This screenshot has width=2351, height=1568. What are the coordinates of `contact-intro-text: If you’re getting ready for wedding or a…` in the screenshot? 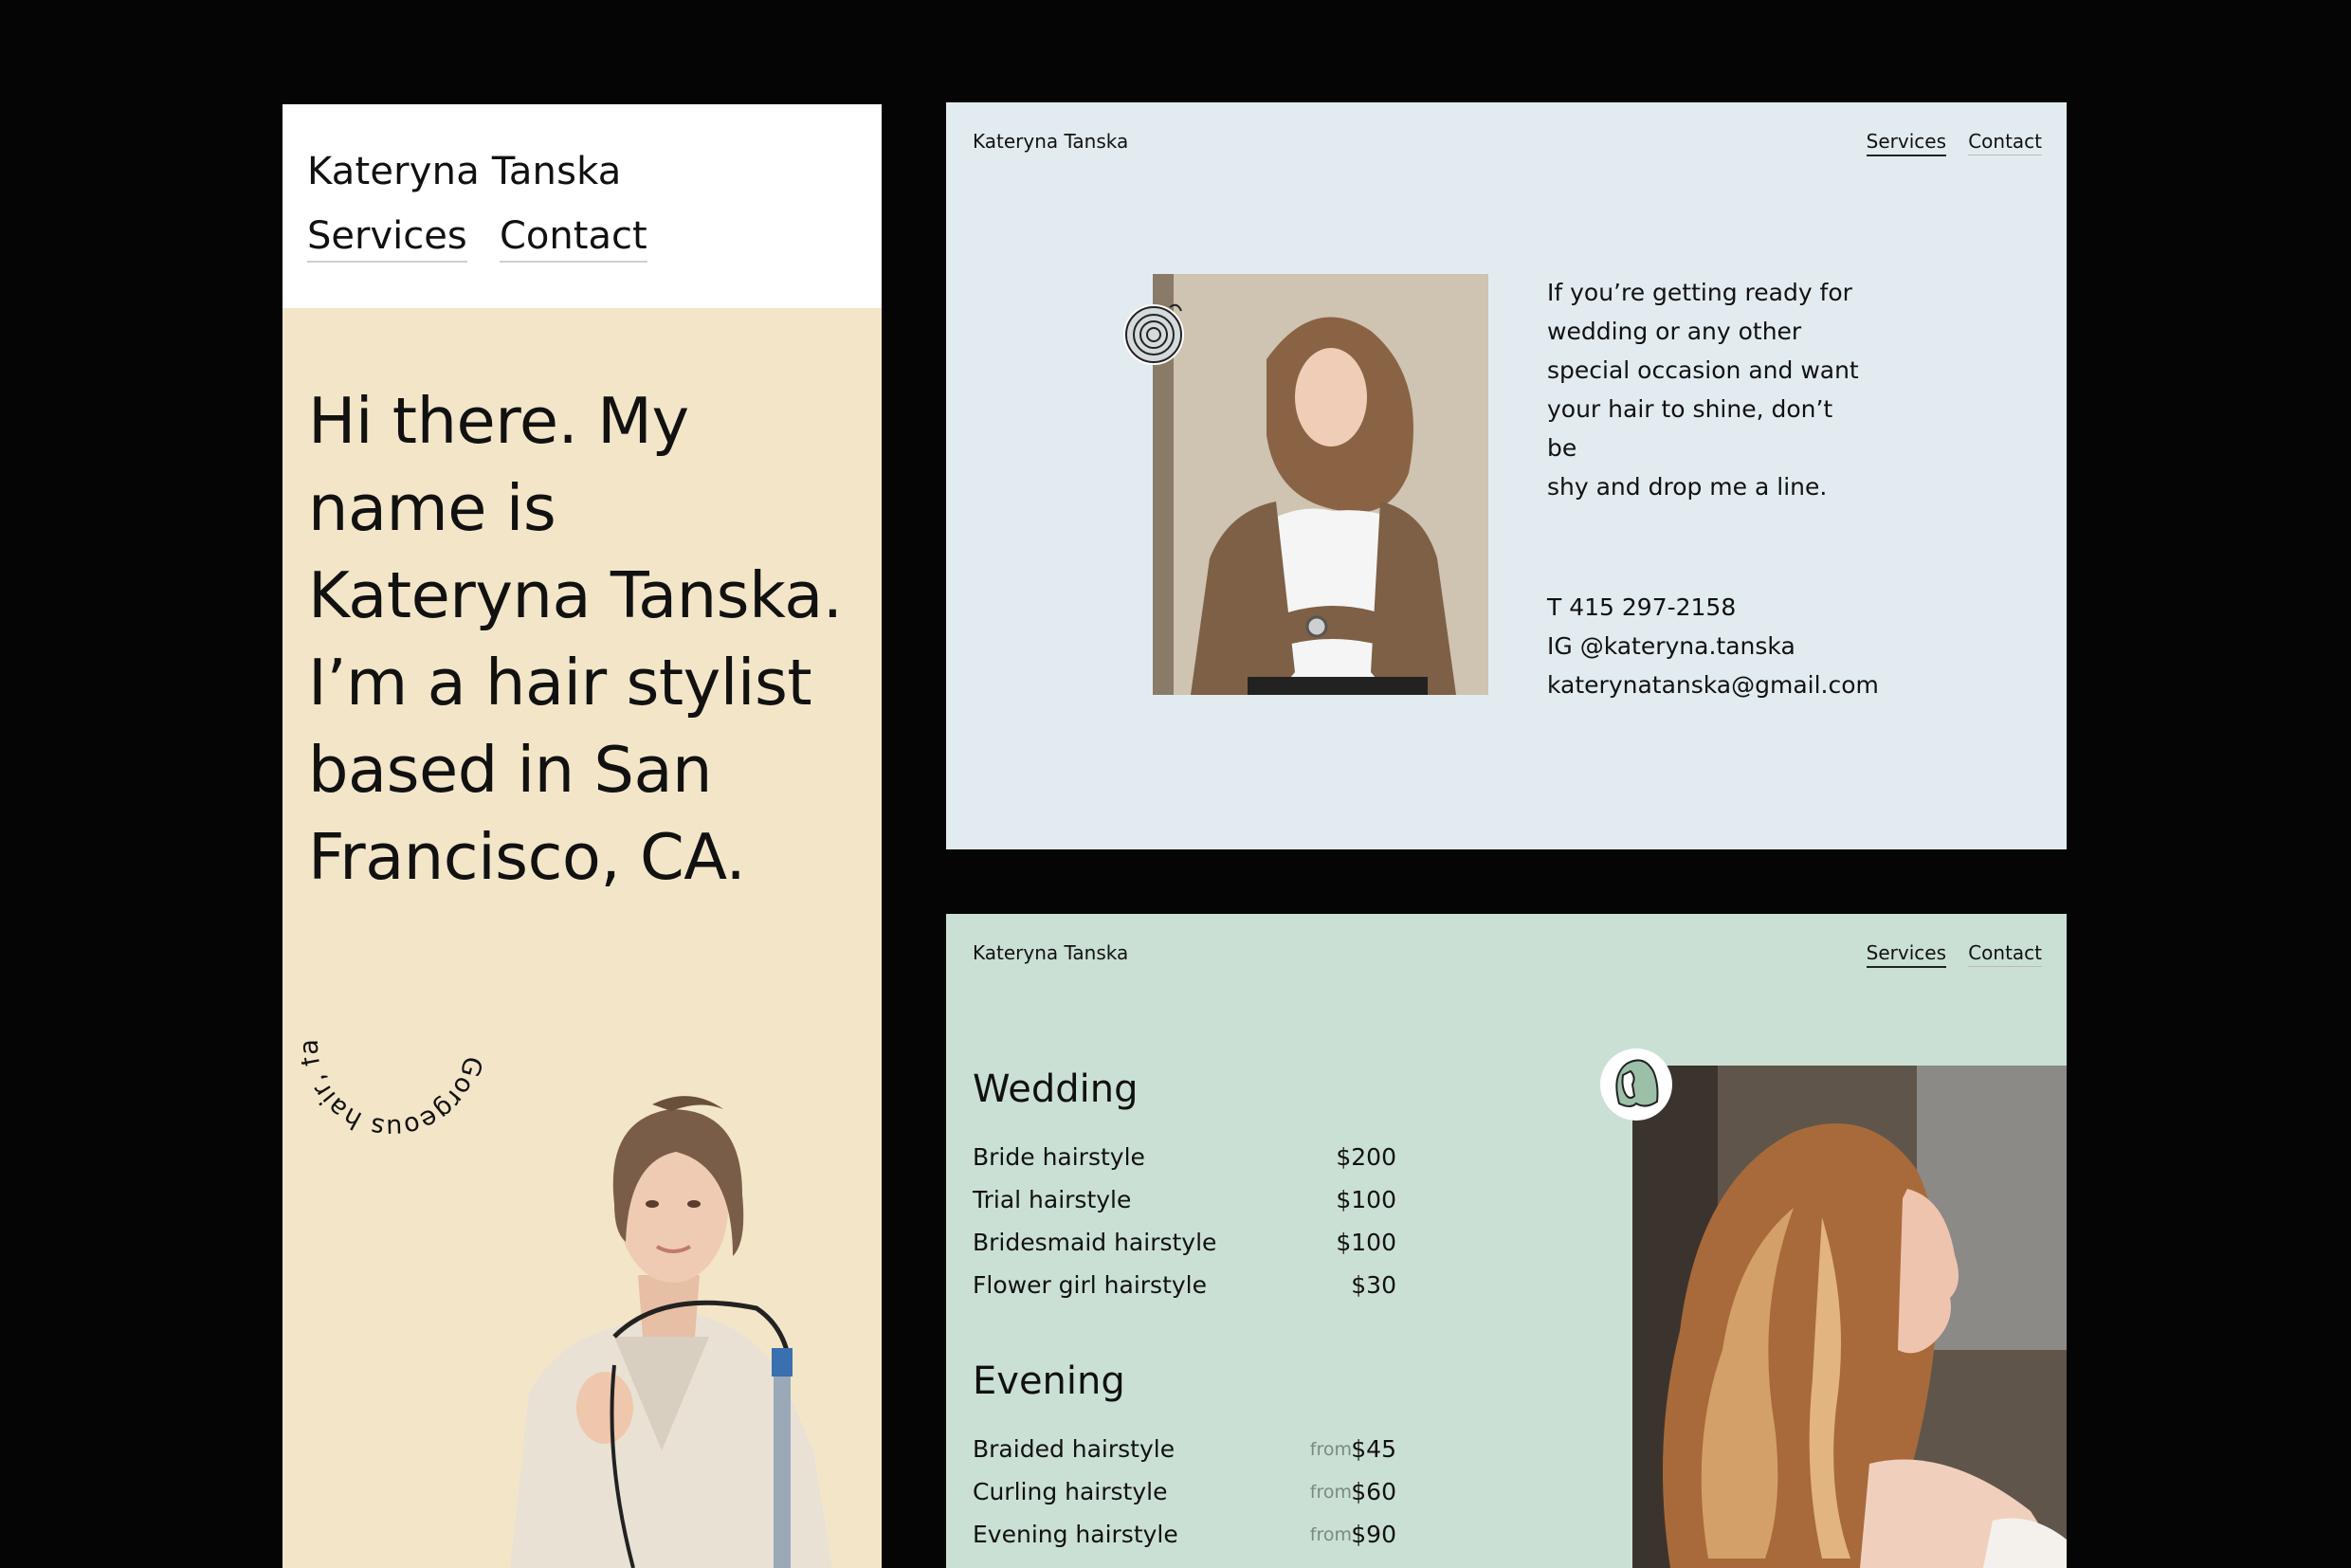 It's located at (1704, 389).